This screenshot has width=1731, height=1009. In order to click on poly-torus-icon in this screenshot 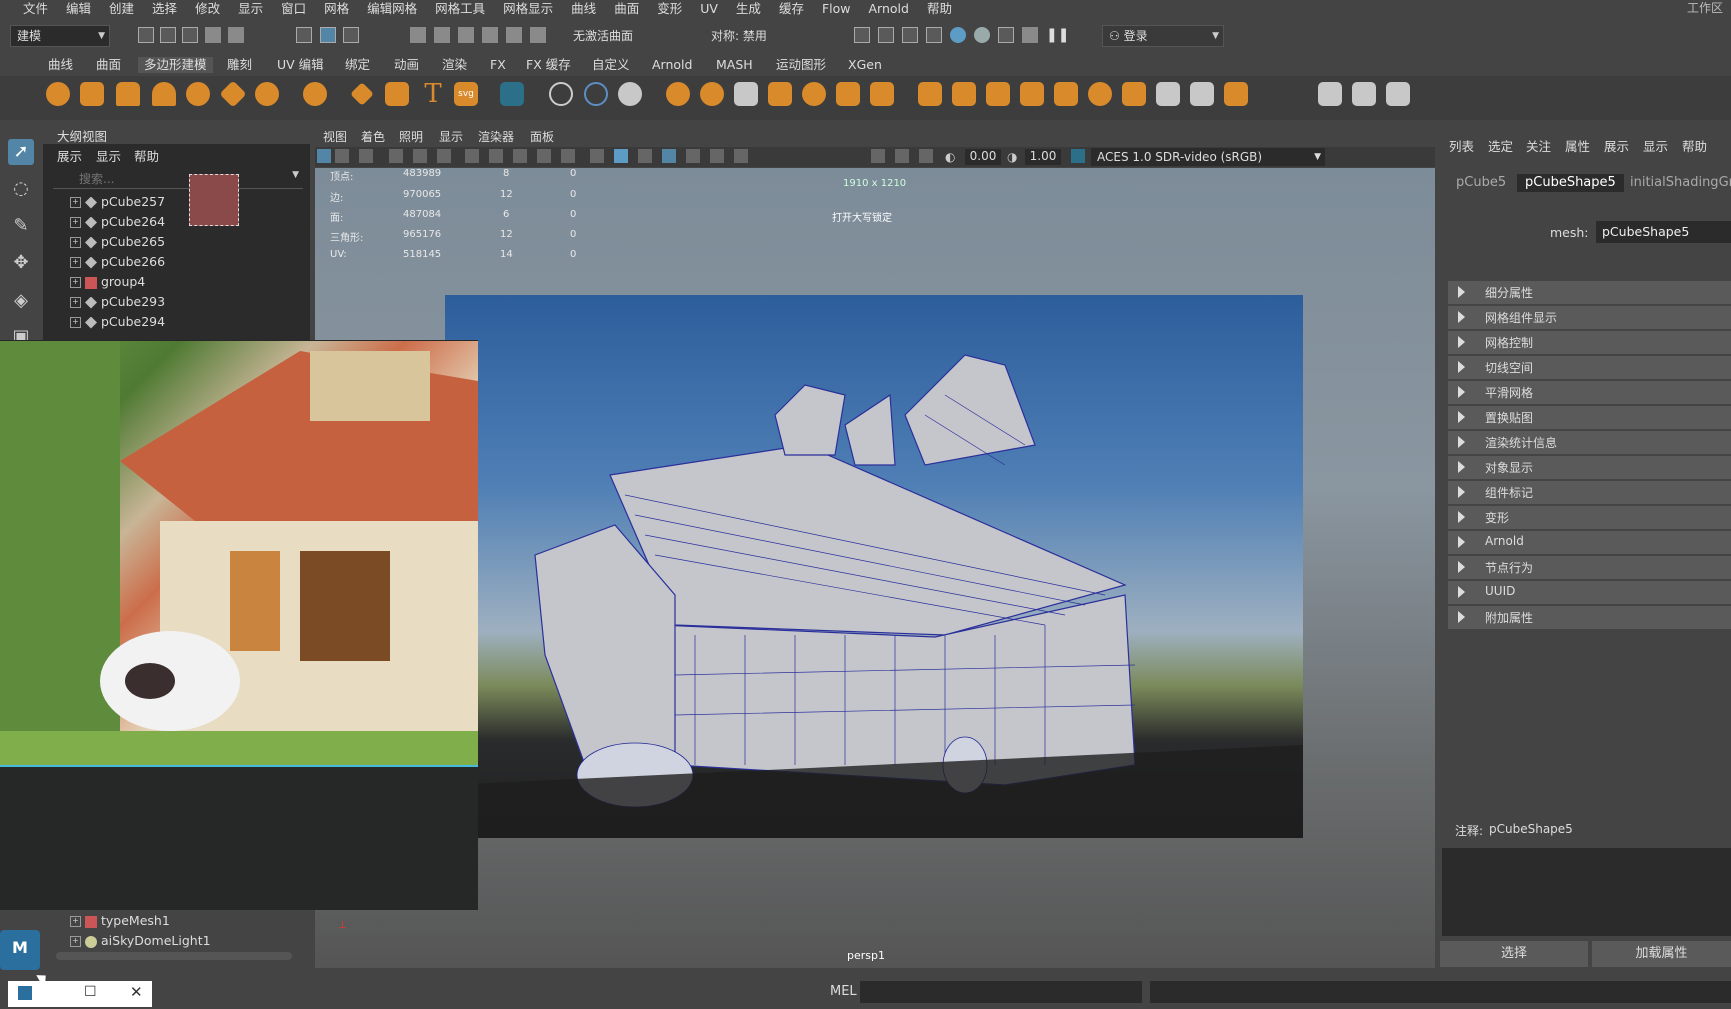, I will do `click(198, 94)`.